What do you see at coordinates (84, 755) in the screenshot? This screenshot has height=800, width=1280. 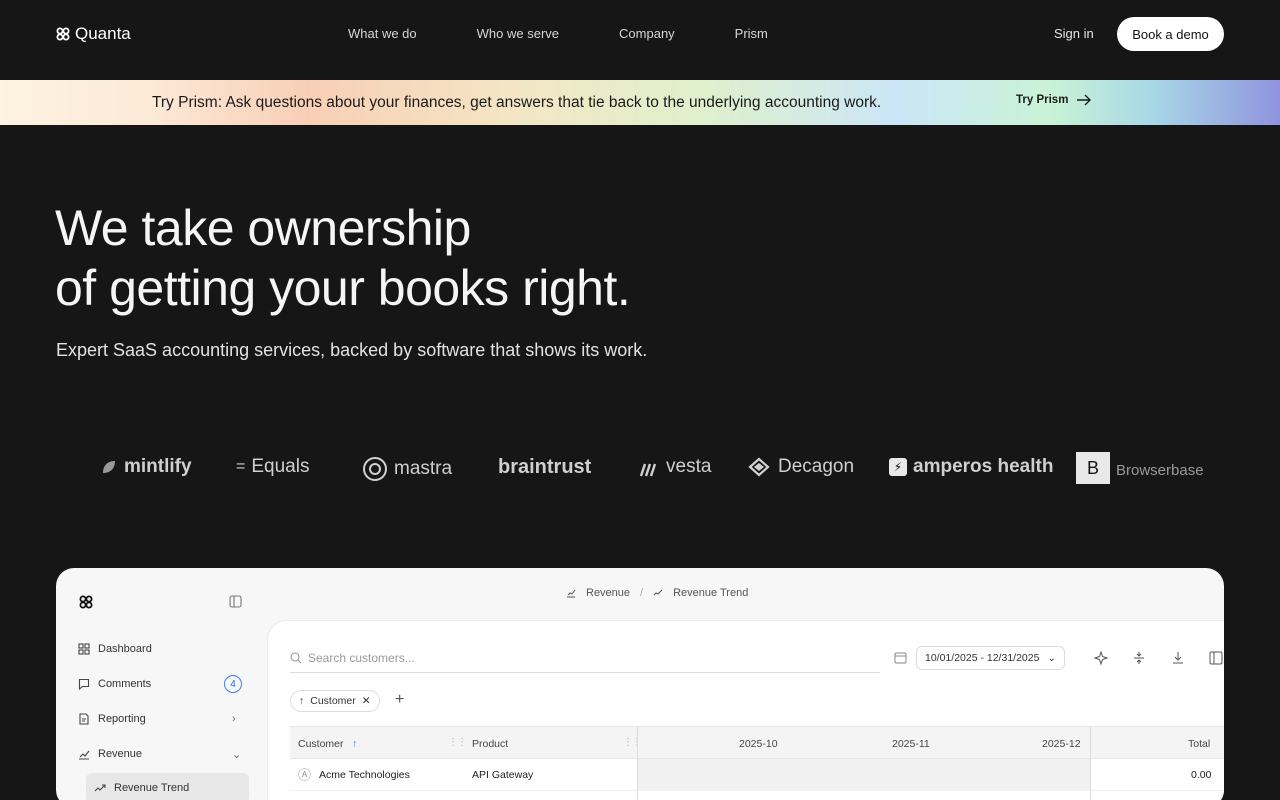 I see `chart-icon` at bounding box center [84, 755].